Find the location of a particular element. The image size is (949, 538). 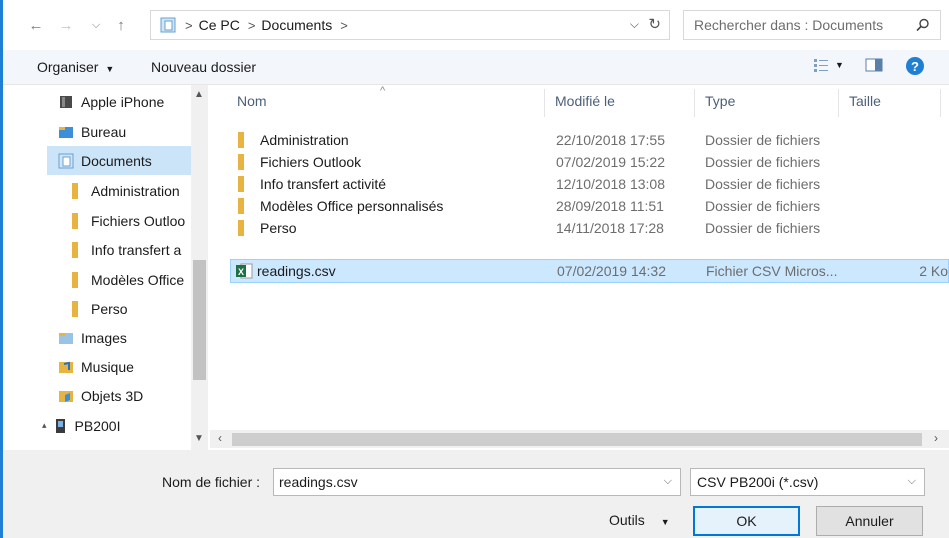

nav-item-label: Administration is located at coordinates (135, 190).